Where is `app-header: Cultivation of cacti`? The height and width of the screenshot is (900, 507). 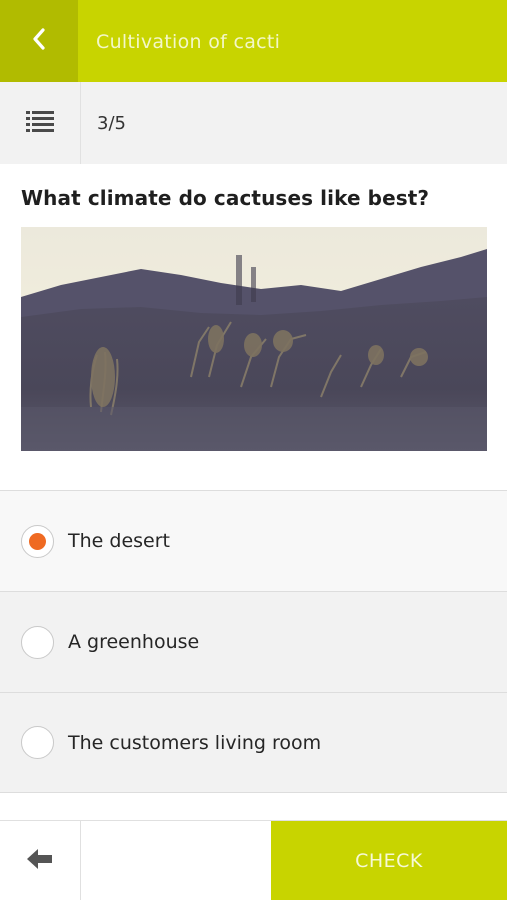
app-header: Cultivation of cacti is located at coordinates (253, 41).